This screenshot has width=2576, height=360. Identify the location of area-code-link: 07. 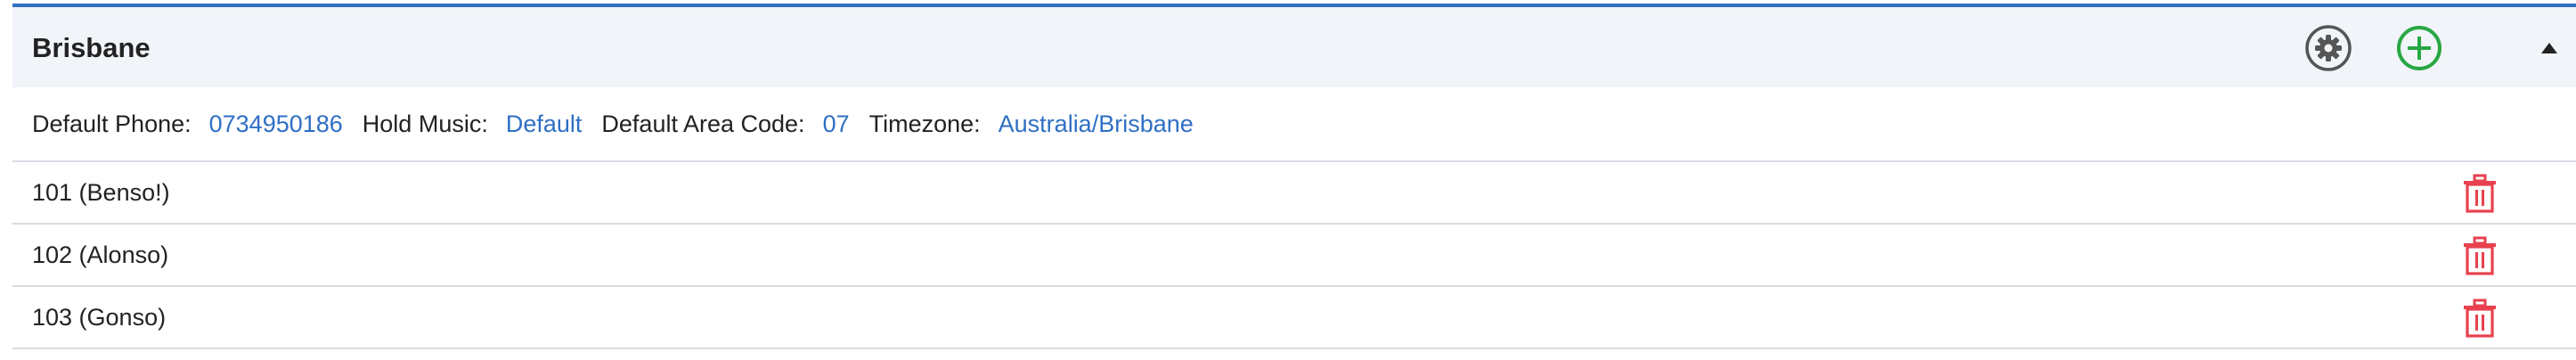
(837, 124).